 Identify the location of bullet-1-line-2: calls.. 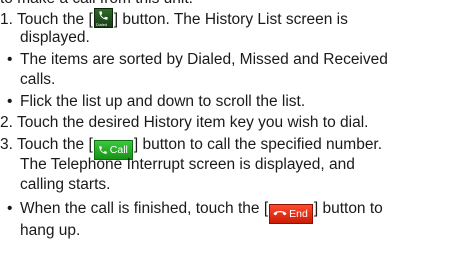
(38, 79).